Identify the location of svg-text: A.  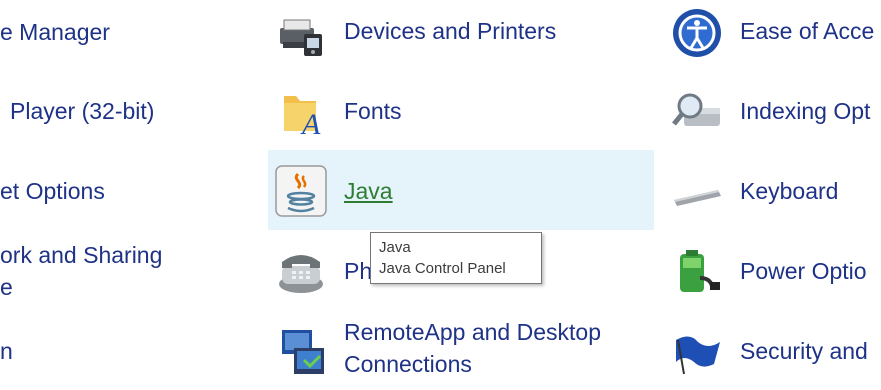
(310, 123).